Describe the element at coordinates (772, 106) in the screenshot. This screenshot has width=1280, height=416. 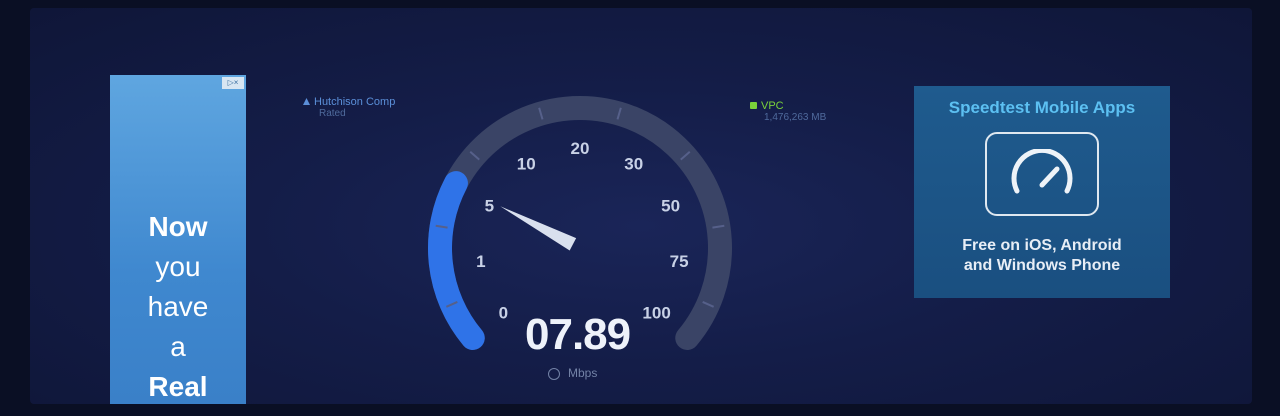
I see `server-name: VPC` at that location.